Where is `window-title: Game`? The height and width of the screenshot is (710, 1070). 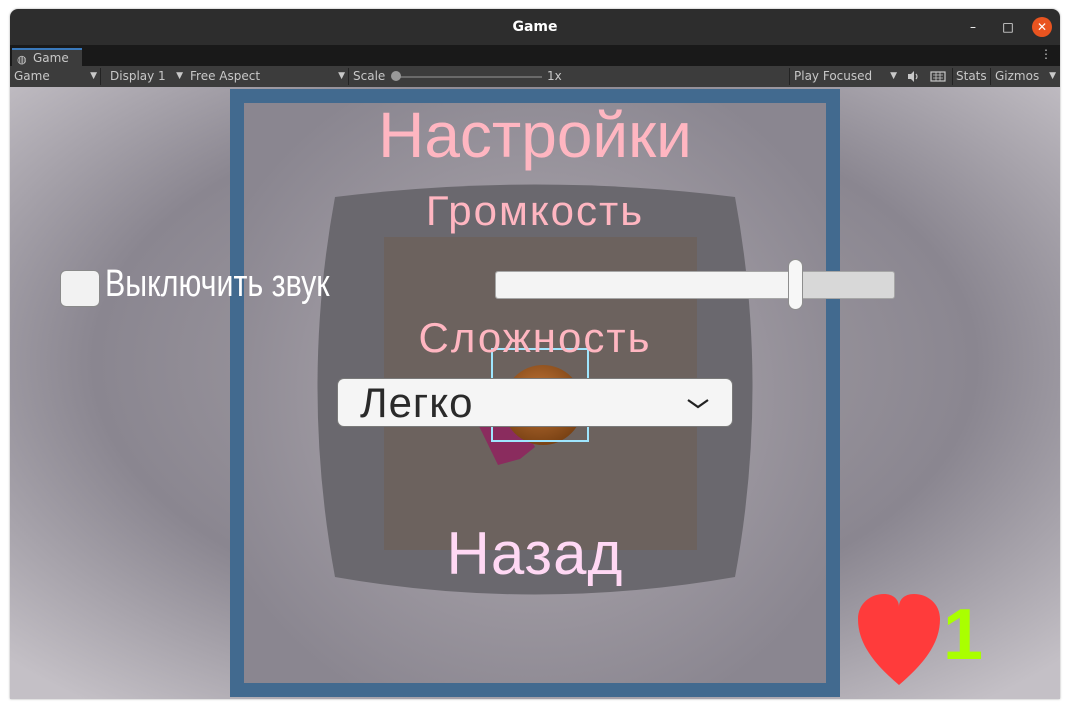
window-title: Game is located at coordinates (535, 27).